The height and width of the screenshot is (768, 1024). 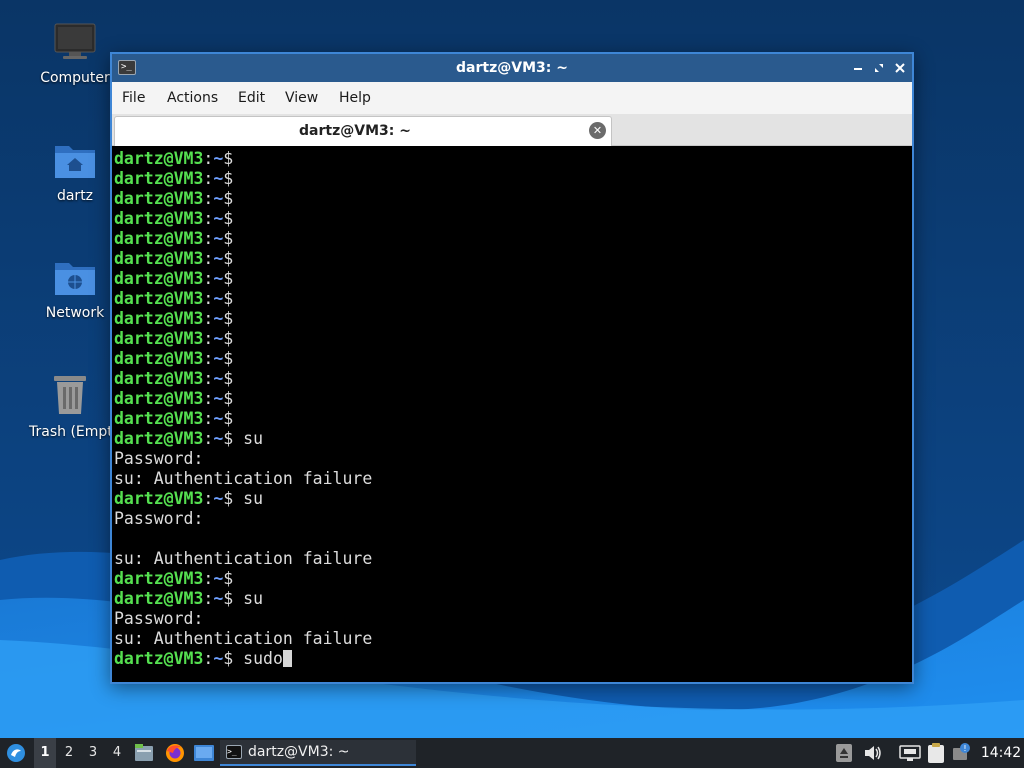 I want to click on clipboard-icon, so click(x=936, y=753).